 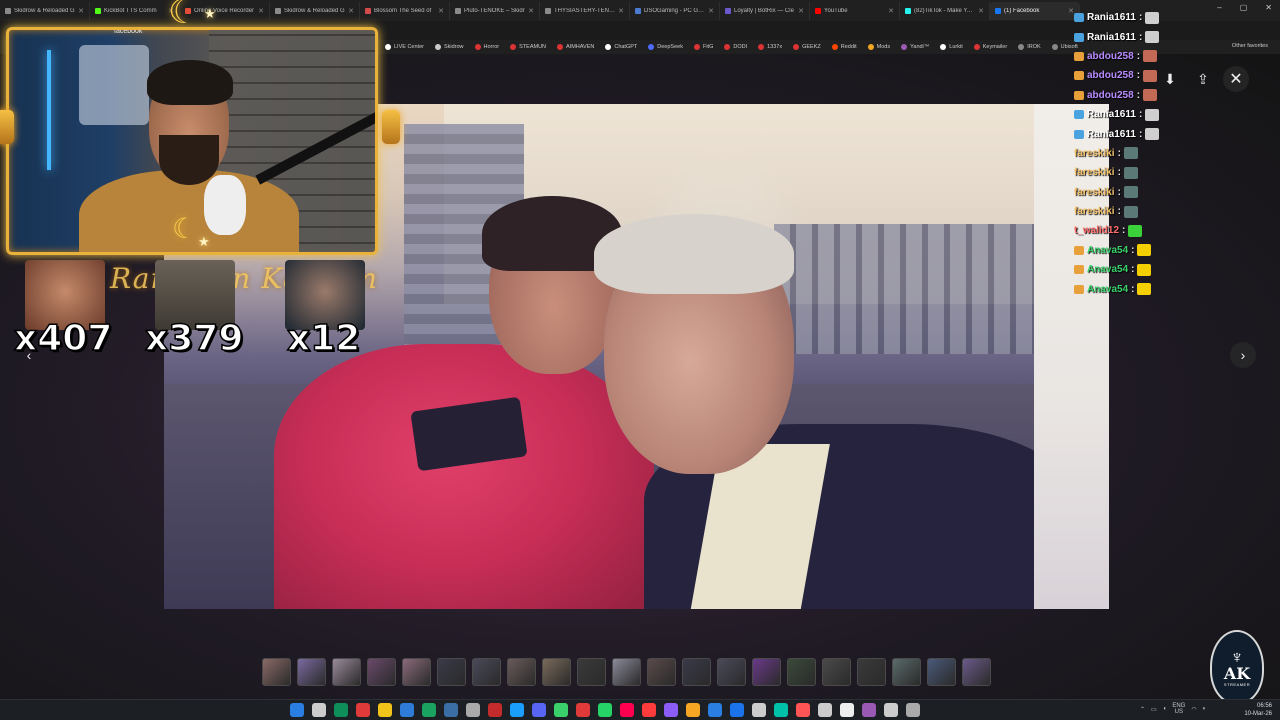 What do you see at coordinates (621, 47) in the screenshot?
I see `bookmark-item: ChatGPT` at bounding box center [621, 47].